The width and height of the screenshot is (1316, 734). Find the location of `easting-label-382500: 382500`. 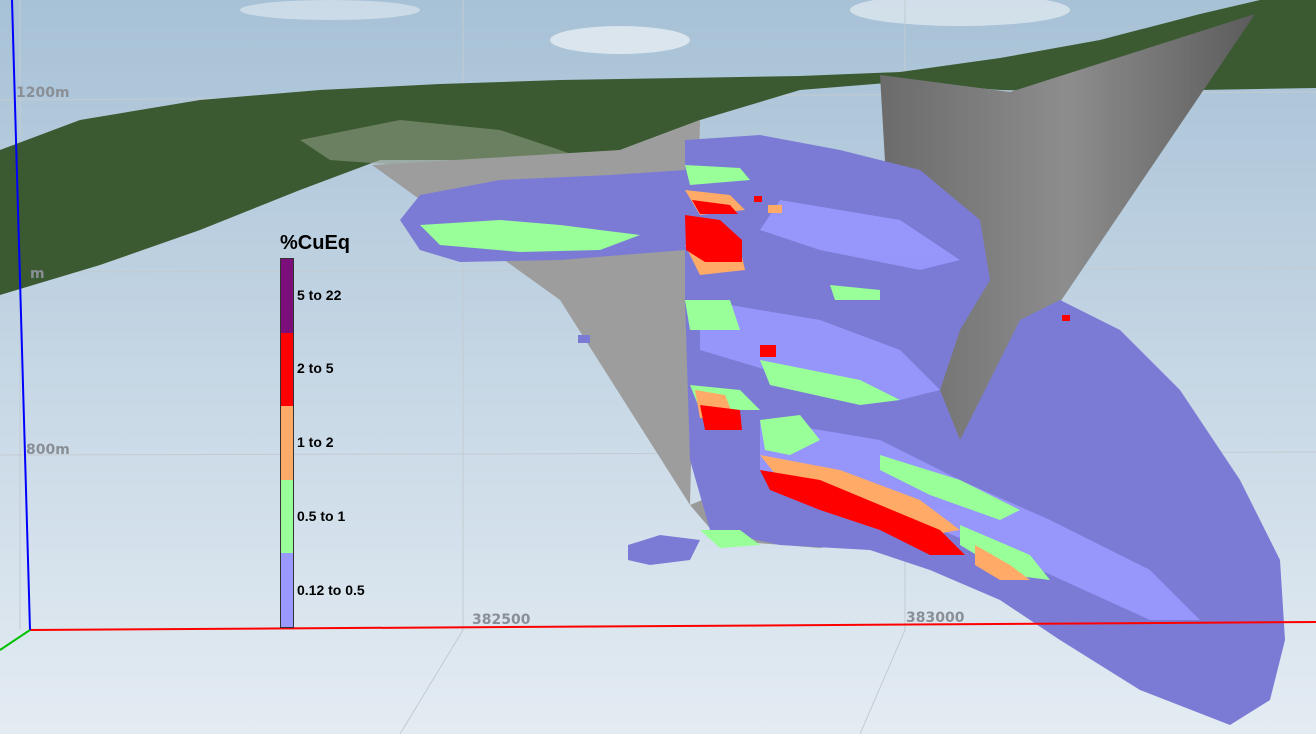

easting-label-382500: 382500 is located at coordinates (501, 620).